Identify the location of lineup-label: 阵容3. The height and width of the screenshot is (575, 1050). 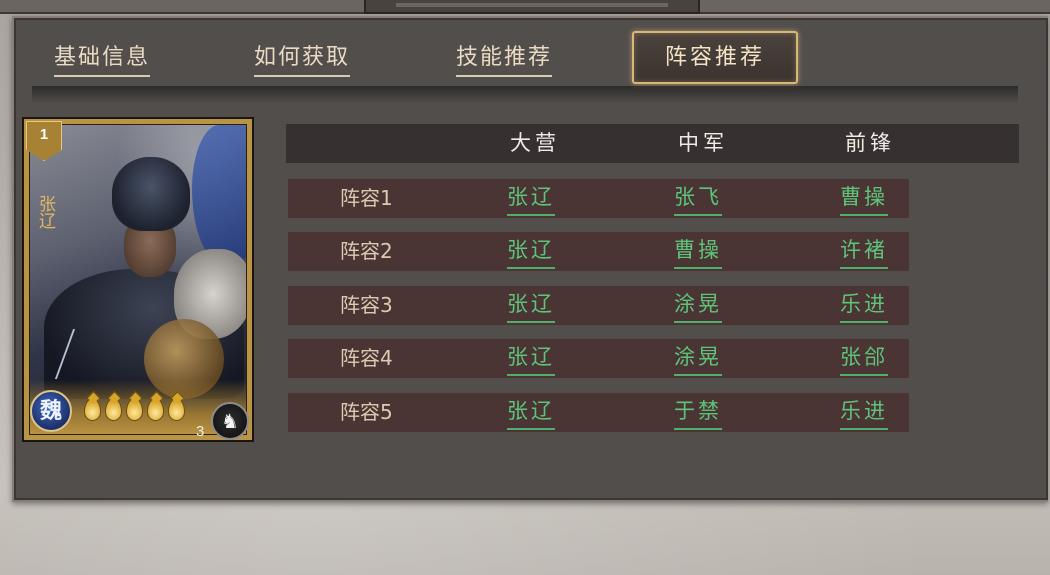
(366, 305).